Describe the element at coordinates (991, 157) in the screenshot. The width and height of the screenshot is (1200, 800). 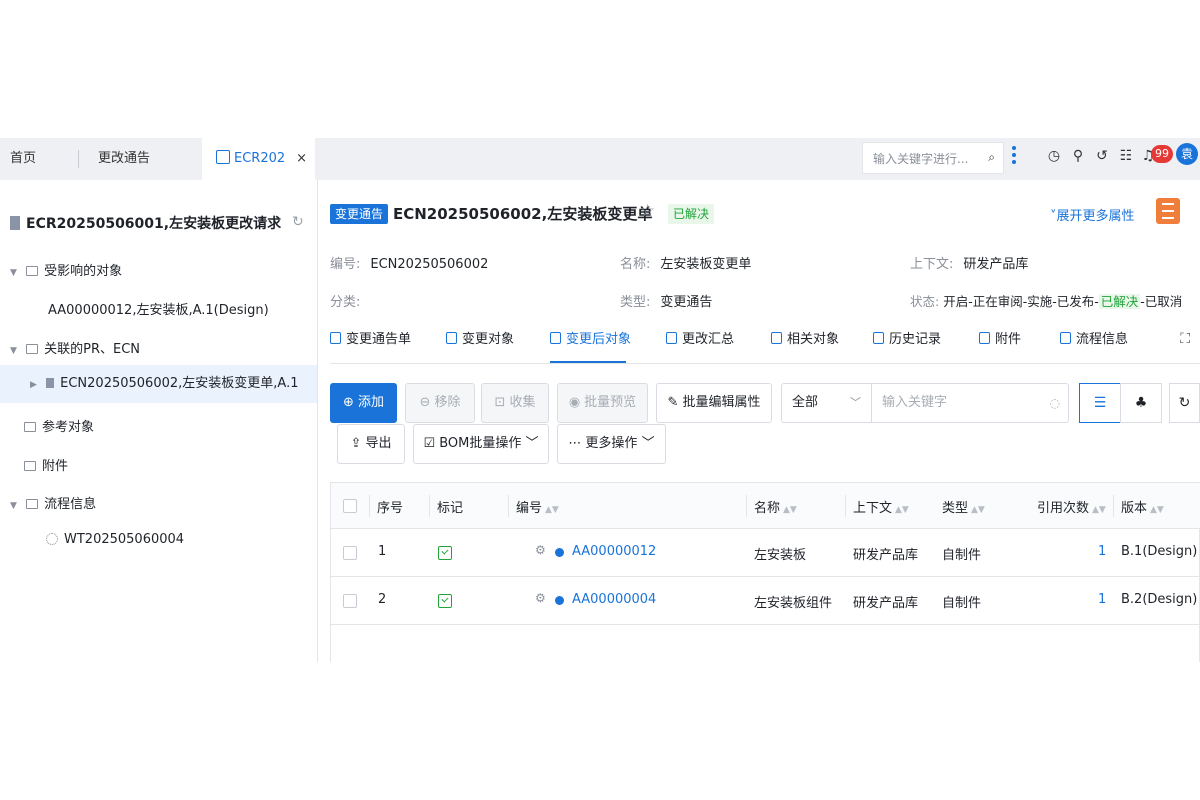
I see `search-icon: ⌕` at that location.